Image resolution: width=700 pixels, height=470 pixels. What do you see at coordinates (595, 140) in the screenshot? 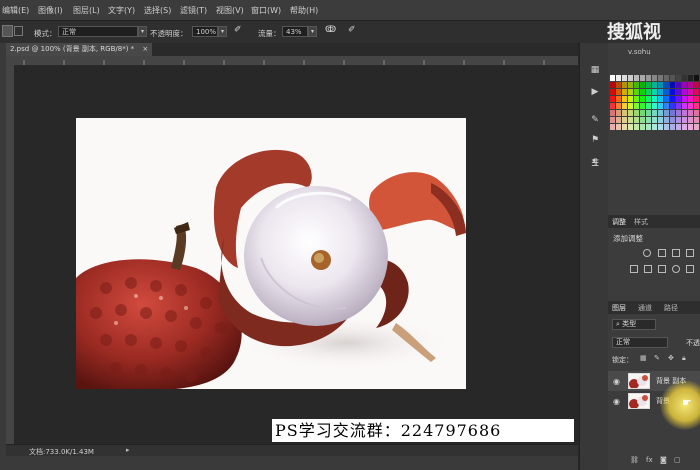
I see `clone-source-icon: ⚑` at bounding box center [595, 140].